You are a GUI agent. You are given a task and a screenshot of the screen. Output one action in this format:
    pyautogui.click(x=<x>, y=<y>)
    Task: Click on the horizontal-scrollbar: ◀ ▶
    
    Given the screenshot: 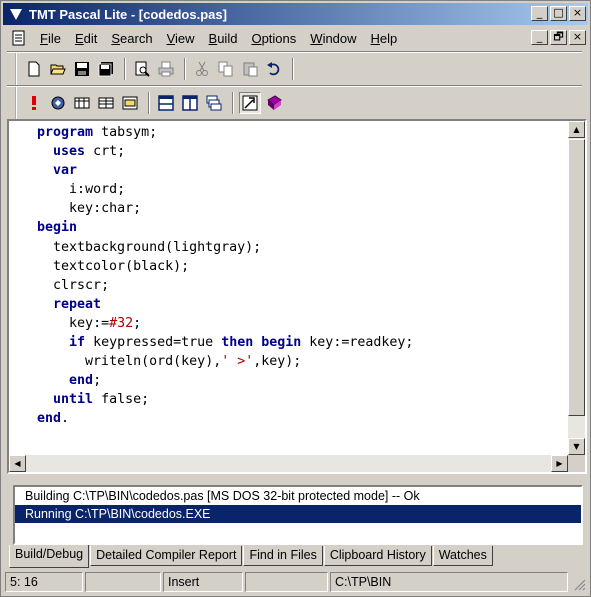 What is the action you would take?
    pyautogui.click(x=288, y=463)
    